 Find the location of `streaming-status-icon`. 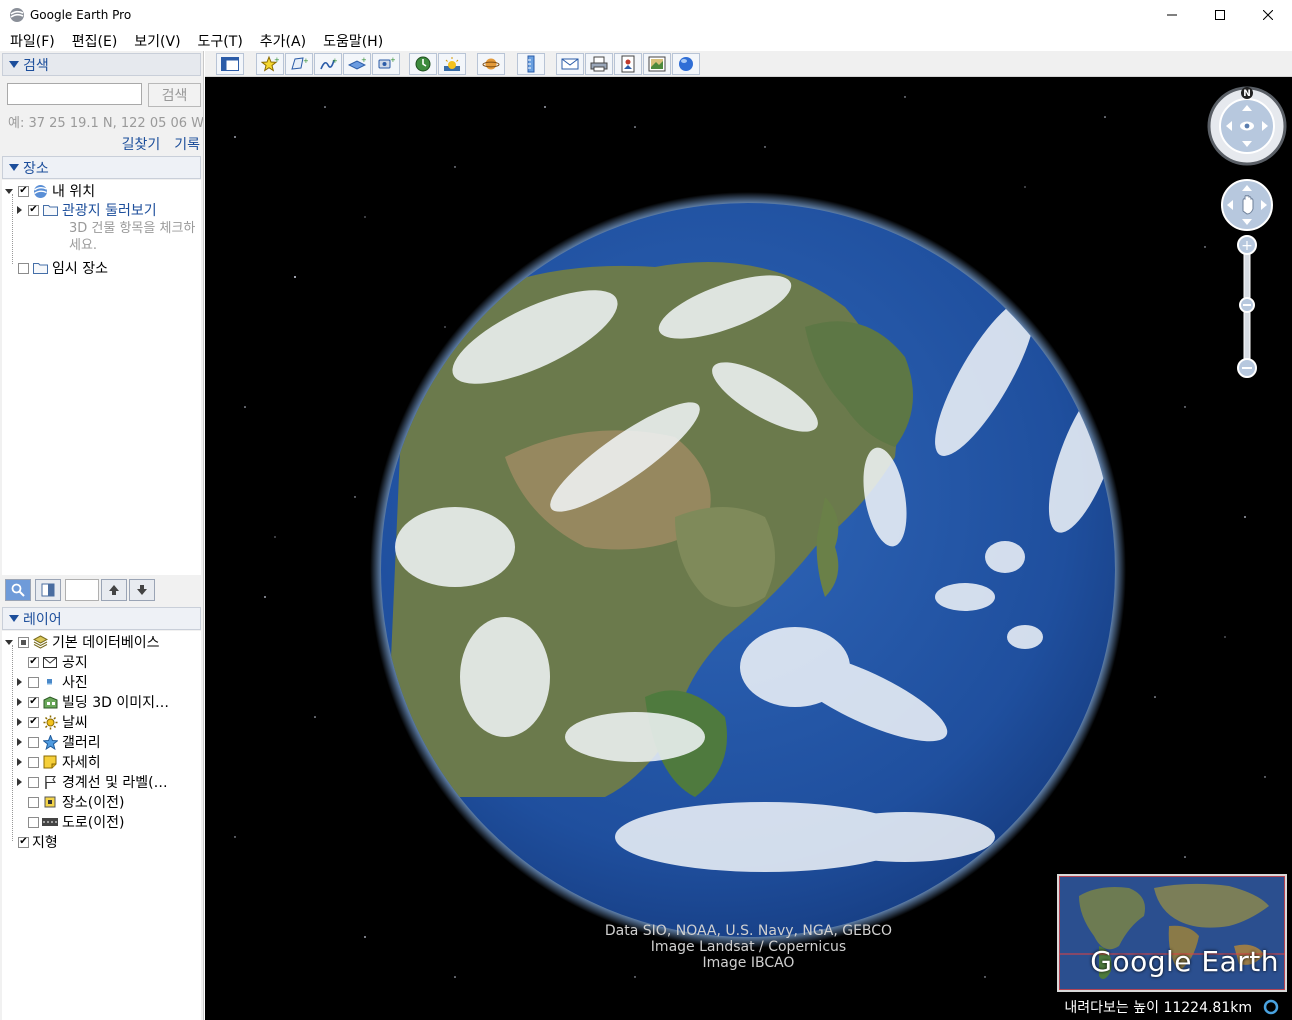

streaming-status-icon is located at coordinates (1271, 1007).